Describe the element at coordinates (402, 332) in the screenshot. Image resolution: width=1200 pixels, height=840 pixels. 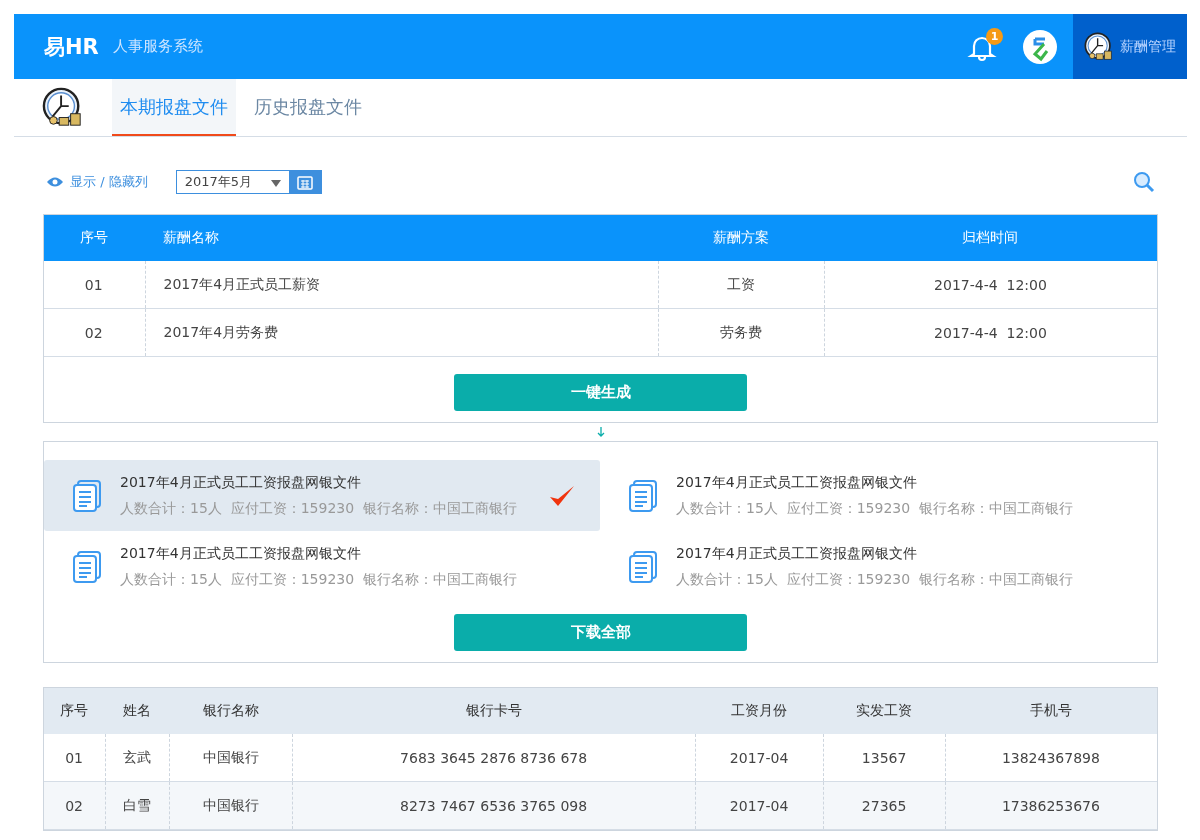
I see `table-cell: 2017年4月劳务费` at that location.